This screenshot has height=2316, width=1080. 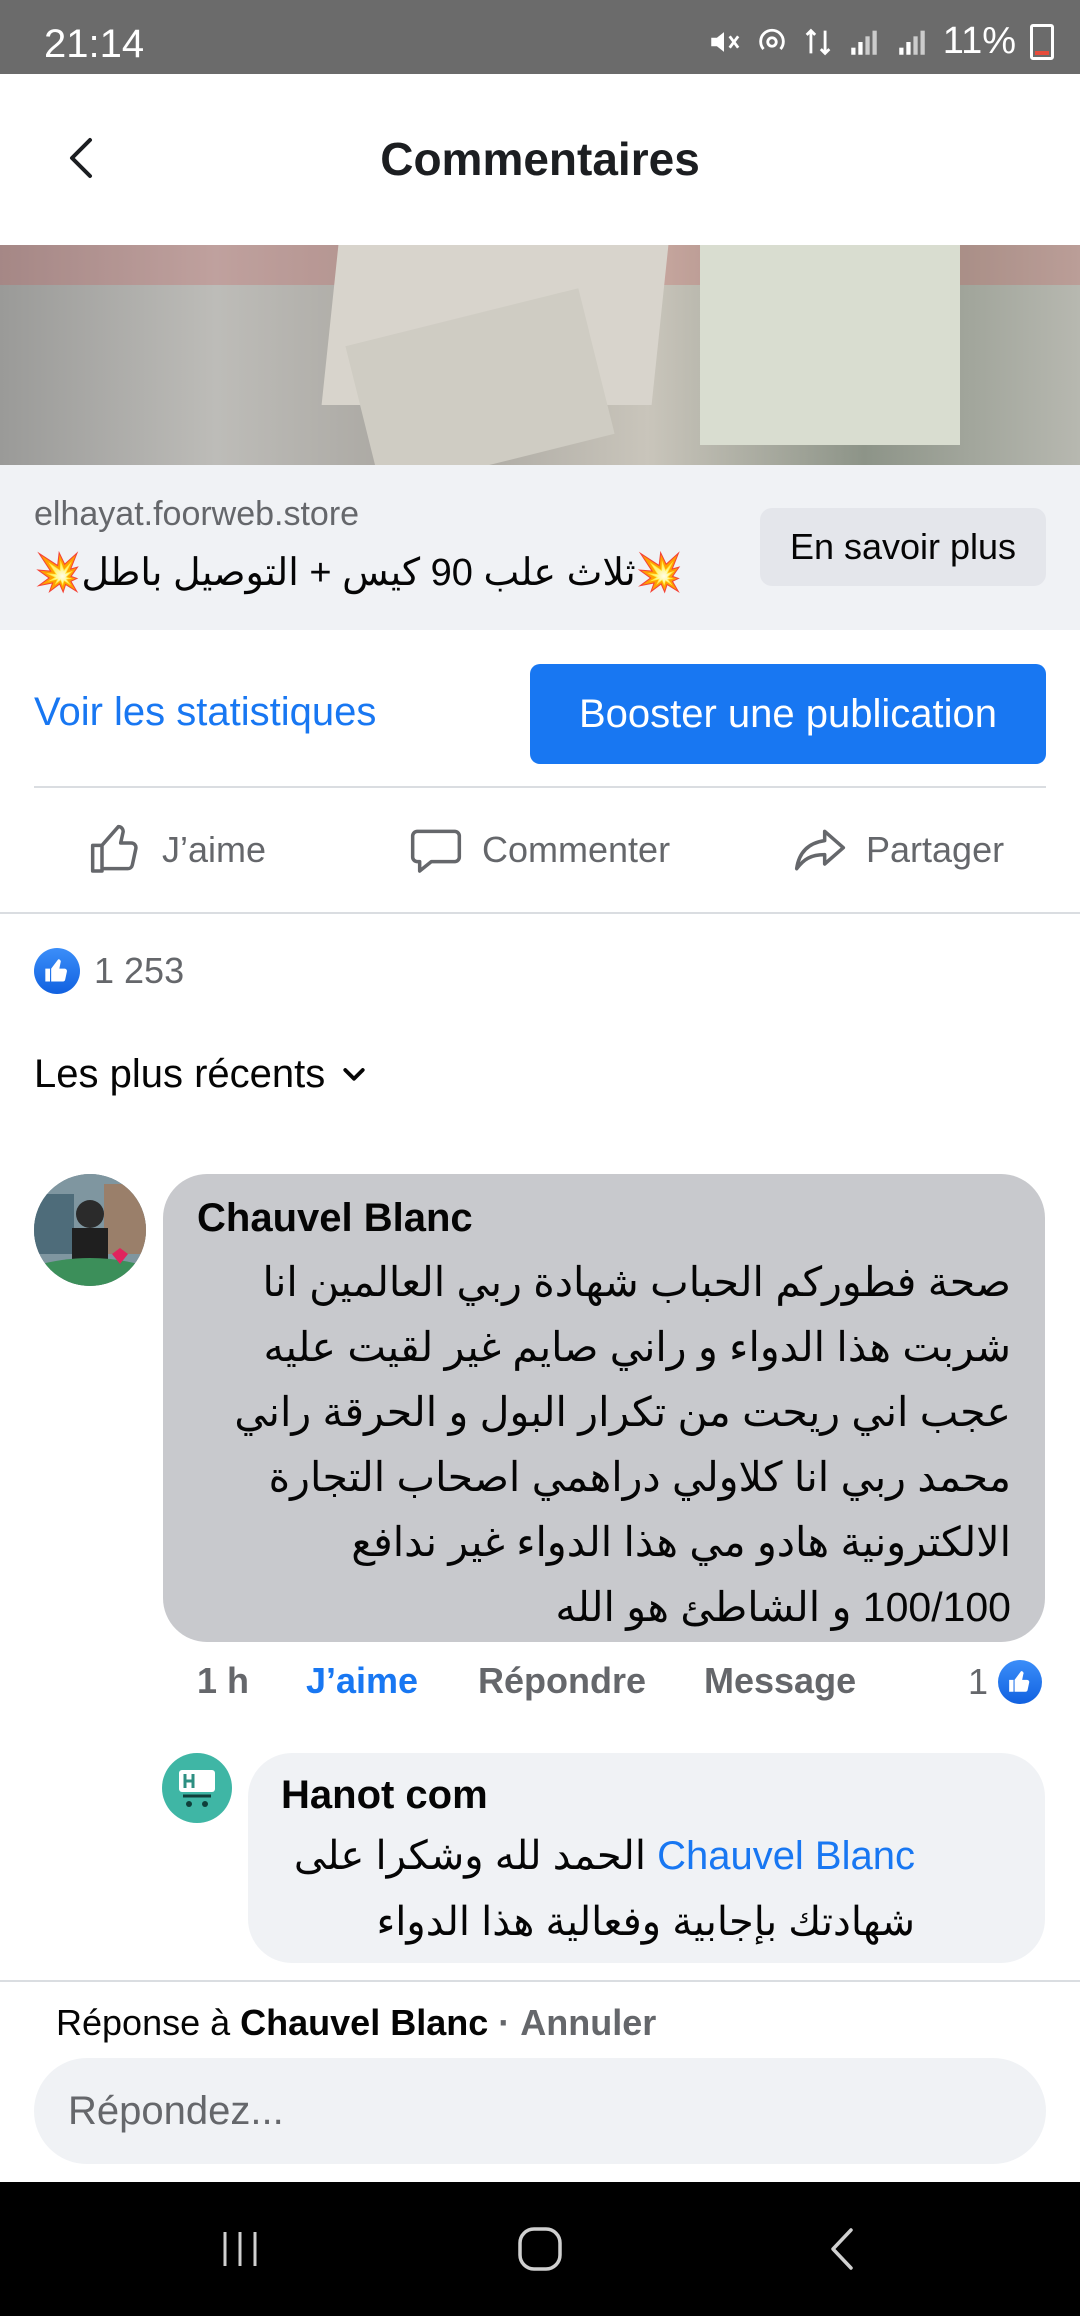 What do you see at coordinates (197, 1788) in the screenshot?
I see `reply-avatar` at bounding box center [197, 1788].